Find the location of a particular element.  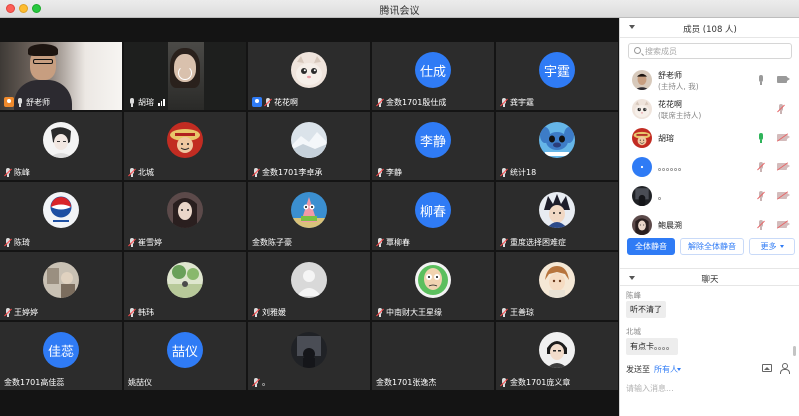

avatar-initials: 佳蕊 is located at coordinates (61, 350).